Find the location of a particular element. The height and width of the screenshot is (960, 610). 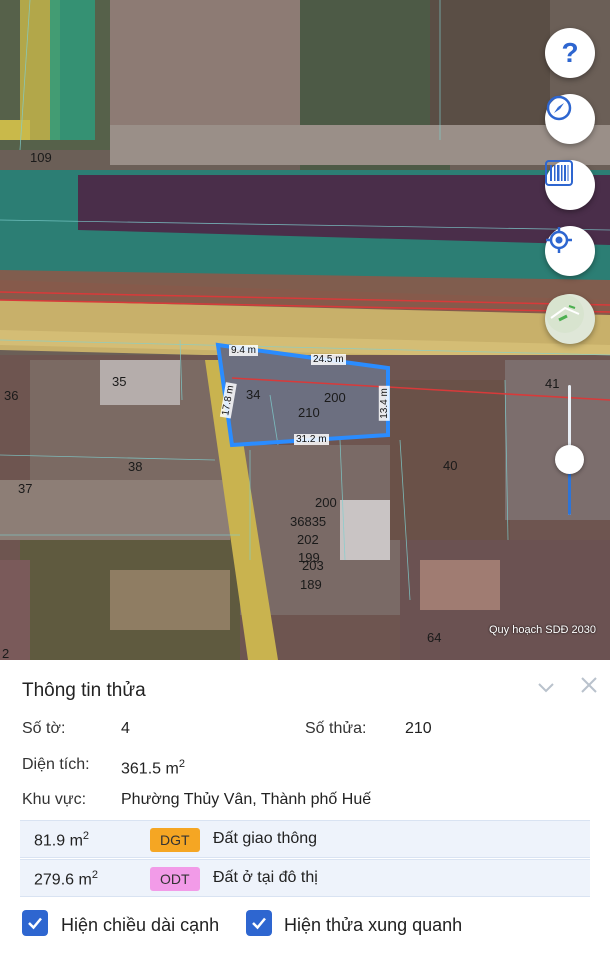

zoom-slider-knob is located at coordinates (569, 459).